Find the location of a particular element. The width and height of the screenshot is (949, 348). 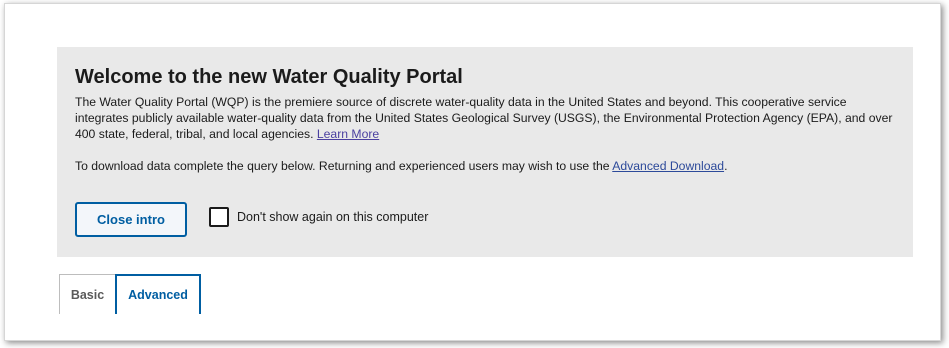

dont-show-checkbox is located at coordinates (219, 216).